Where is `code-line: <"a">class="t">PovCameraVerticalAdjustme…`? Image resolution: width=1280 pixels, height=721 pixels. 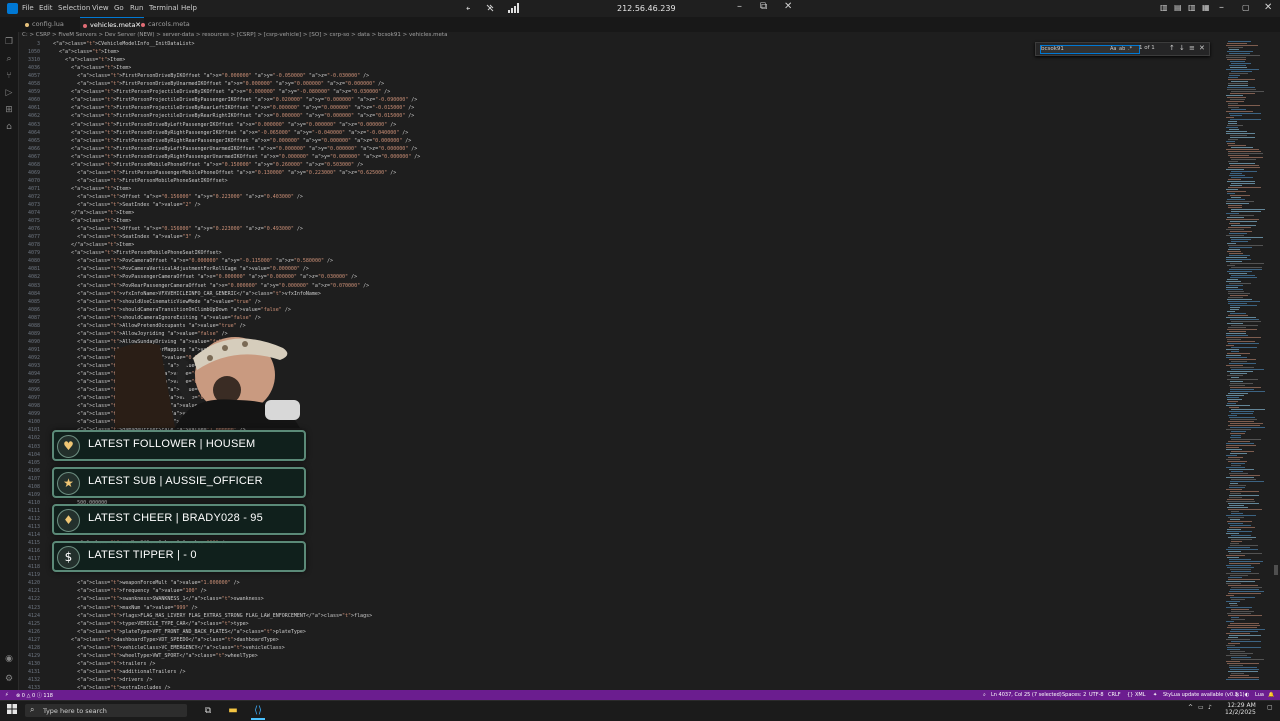 code-line: <"a">class="t">PovCameraVerticalAdjustme… is located at coordinates (181, 269).